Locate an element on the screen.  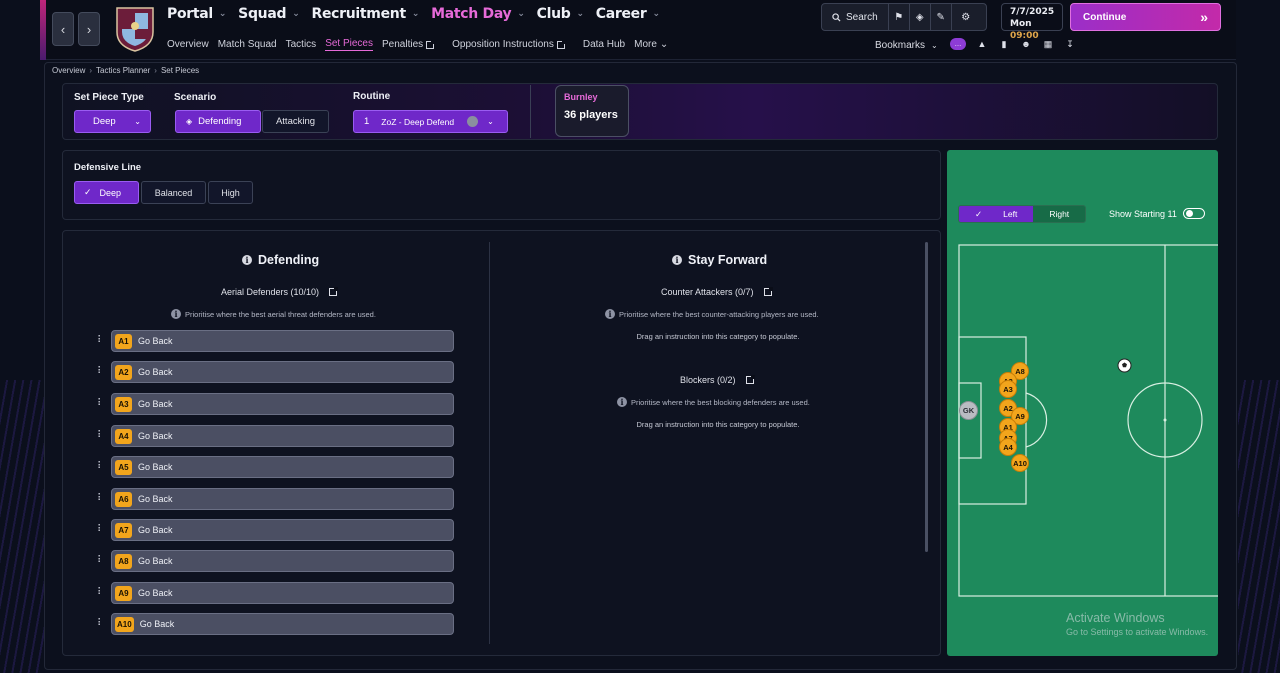
subnav-label: Opposition Instructions is located at coordinates (503, 44).